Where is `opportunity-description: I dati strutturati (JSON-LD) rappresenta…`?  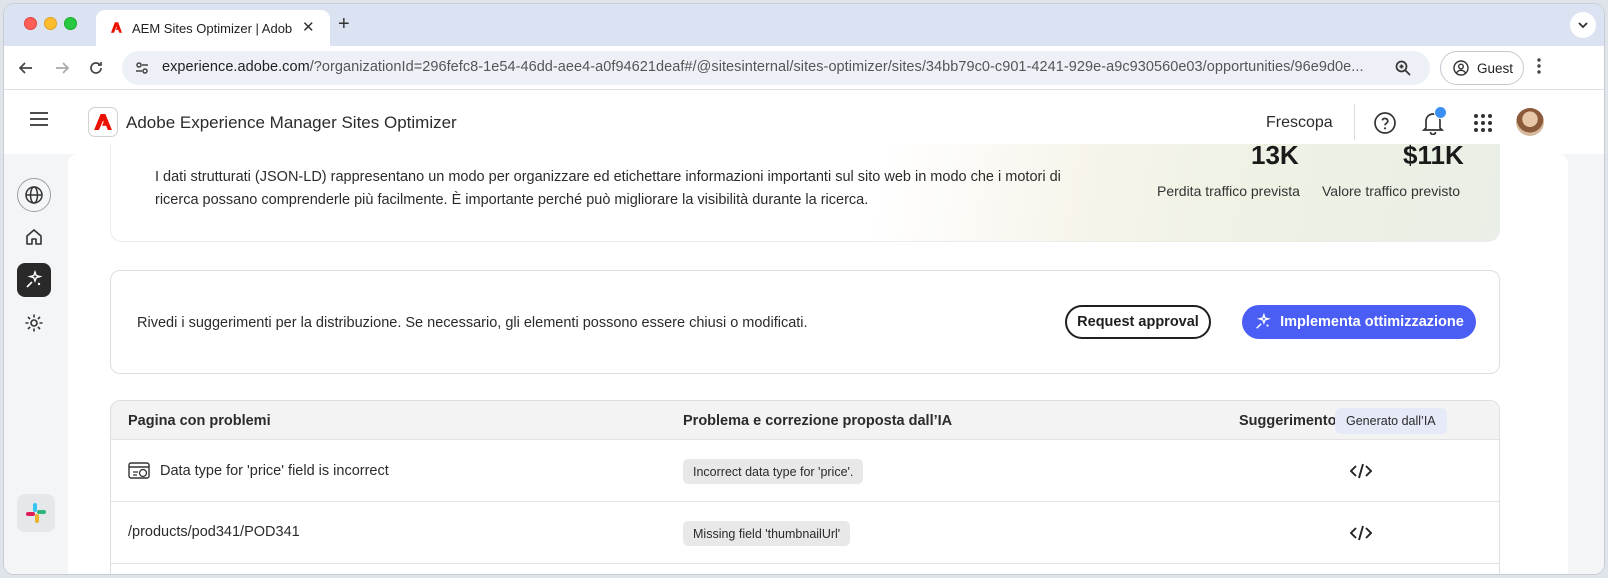 opportunity-description: I dati strutturati (JSON-LD) rappresenta… is located at coordinates (608, 188).